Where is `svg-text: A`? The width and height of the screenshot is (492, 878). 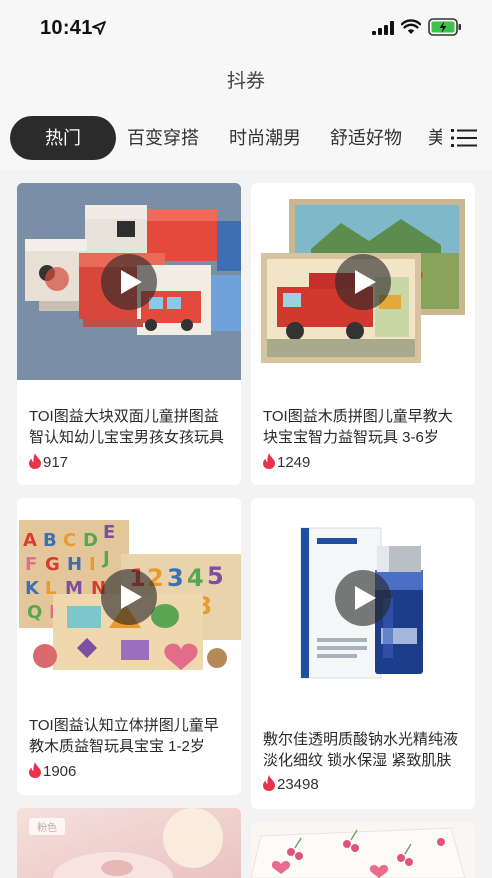 svg-text: A is located at coordinates (30, 540).